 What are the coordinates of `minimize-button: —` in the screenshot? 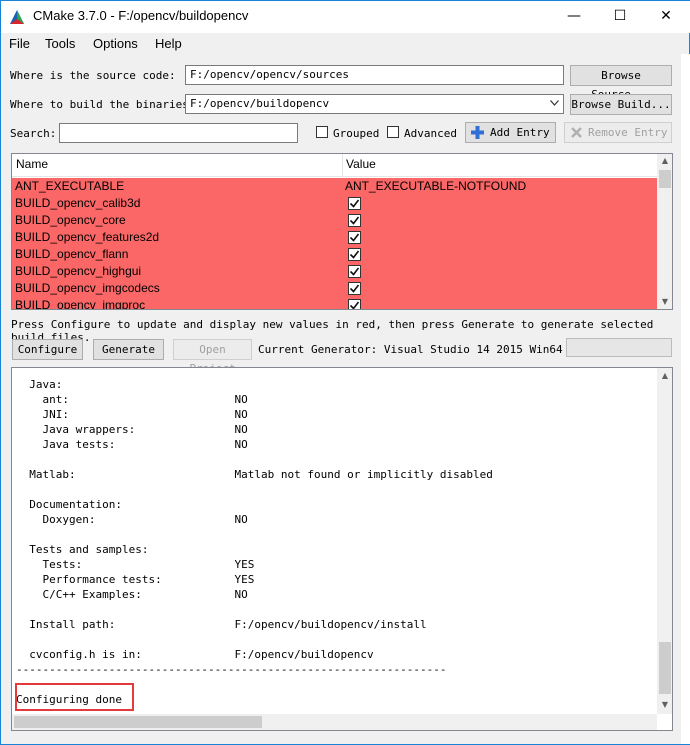 It's located at (574, 16).